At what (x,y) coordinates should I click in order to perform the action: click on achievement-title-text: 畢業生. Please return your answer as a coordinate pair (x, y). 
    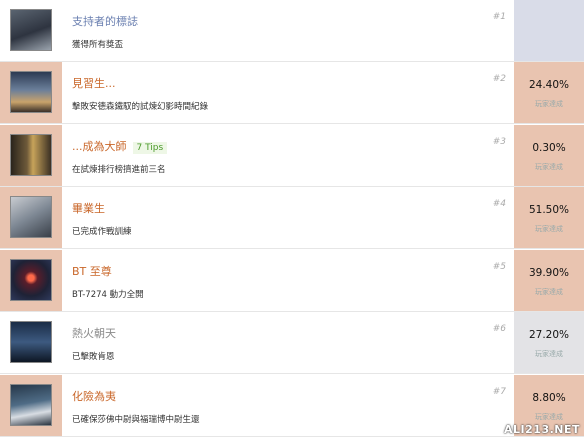
    Looking at the image, I should click on (88, 208).